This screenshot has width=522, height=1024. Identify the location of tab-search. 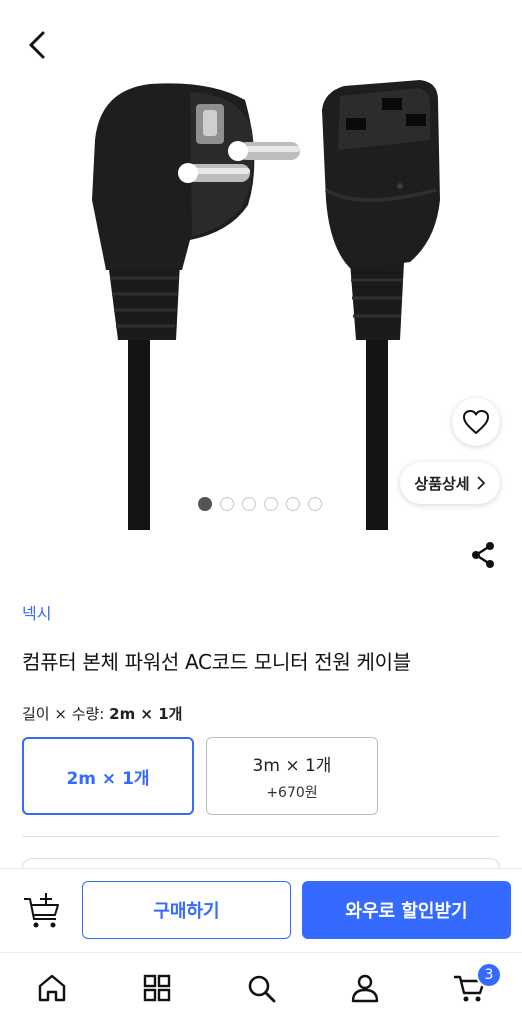
(261, 988).